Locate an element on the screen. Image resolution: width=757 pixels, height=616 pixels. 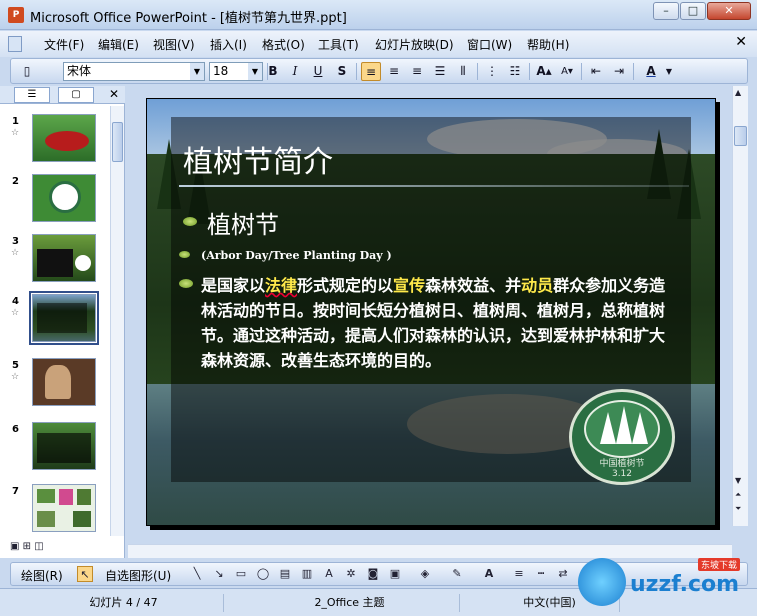
scroll-up-icon: ▲ is located at coordinates (738, 92).